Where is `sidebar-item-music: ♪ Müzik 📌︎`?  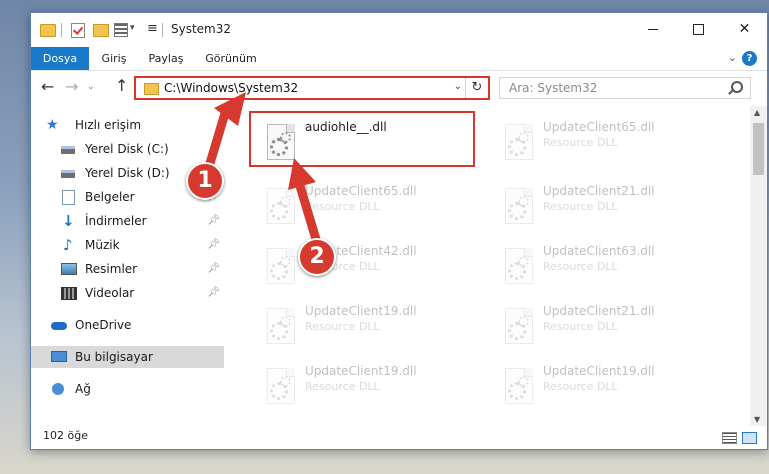
sidebar-item-music: ♪ Müzik 📌︎ is located at coordinates (127, 245).